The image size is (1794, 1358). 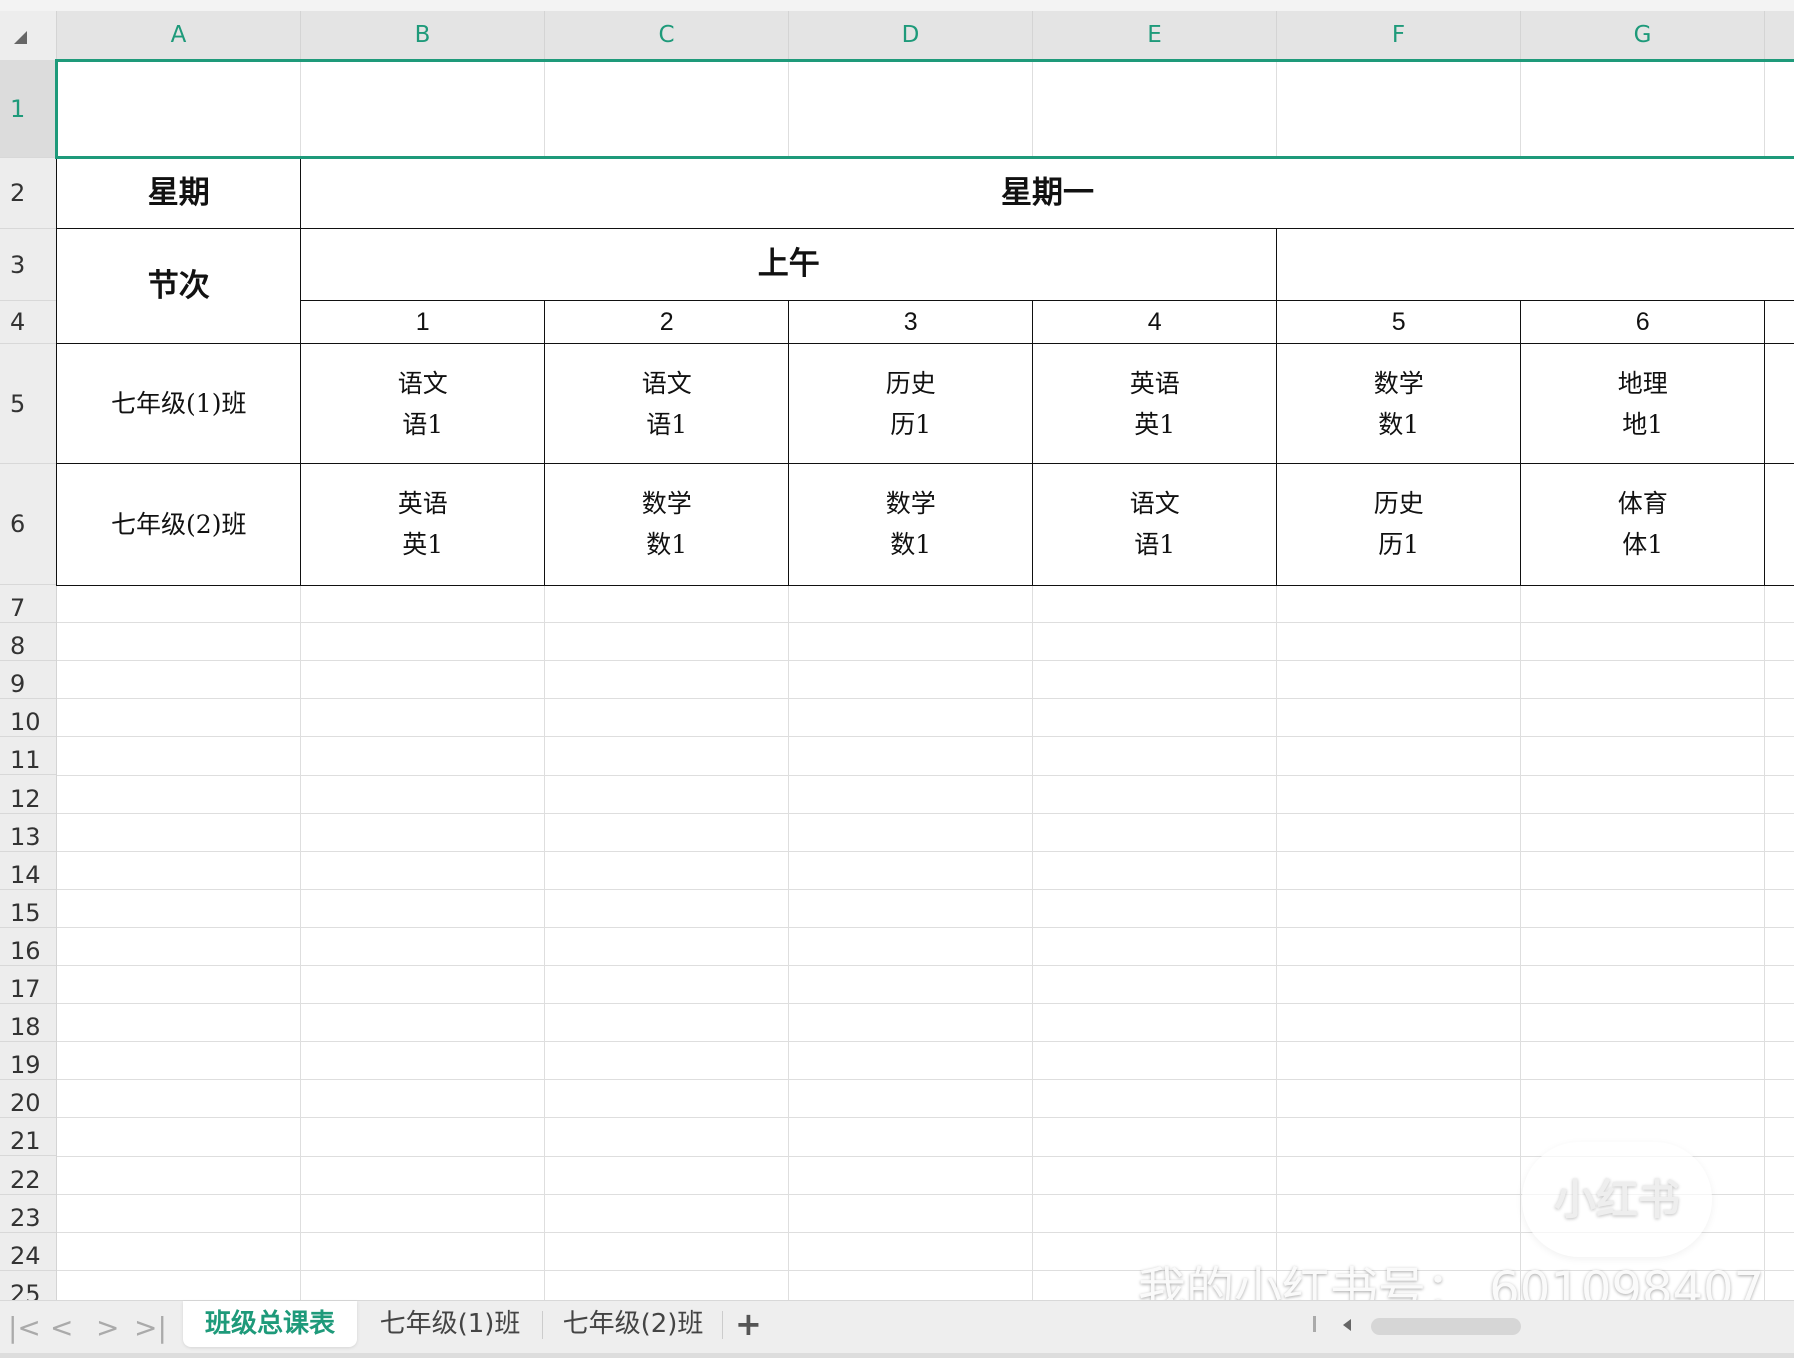 I want to click on row-header-5: 5, so click(x=28, y=404).